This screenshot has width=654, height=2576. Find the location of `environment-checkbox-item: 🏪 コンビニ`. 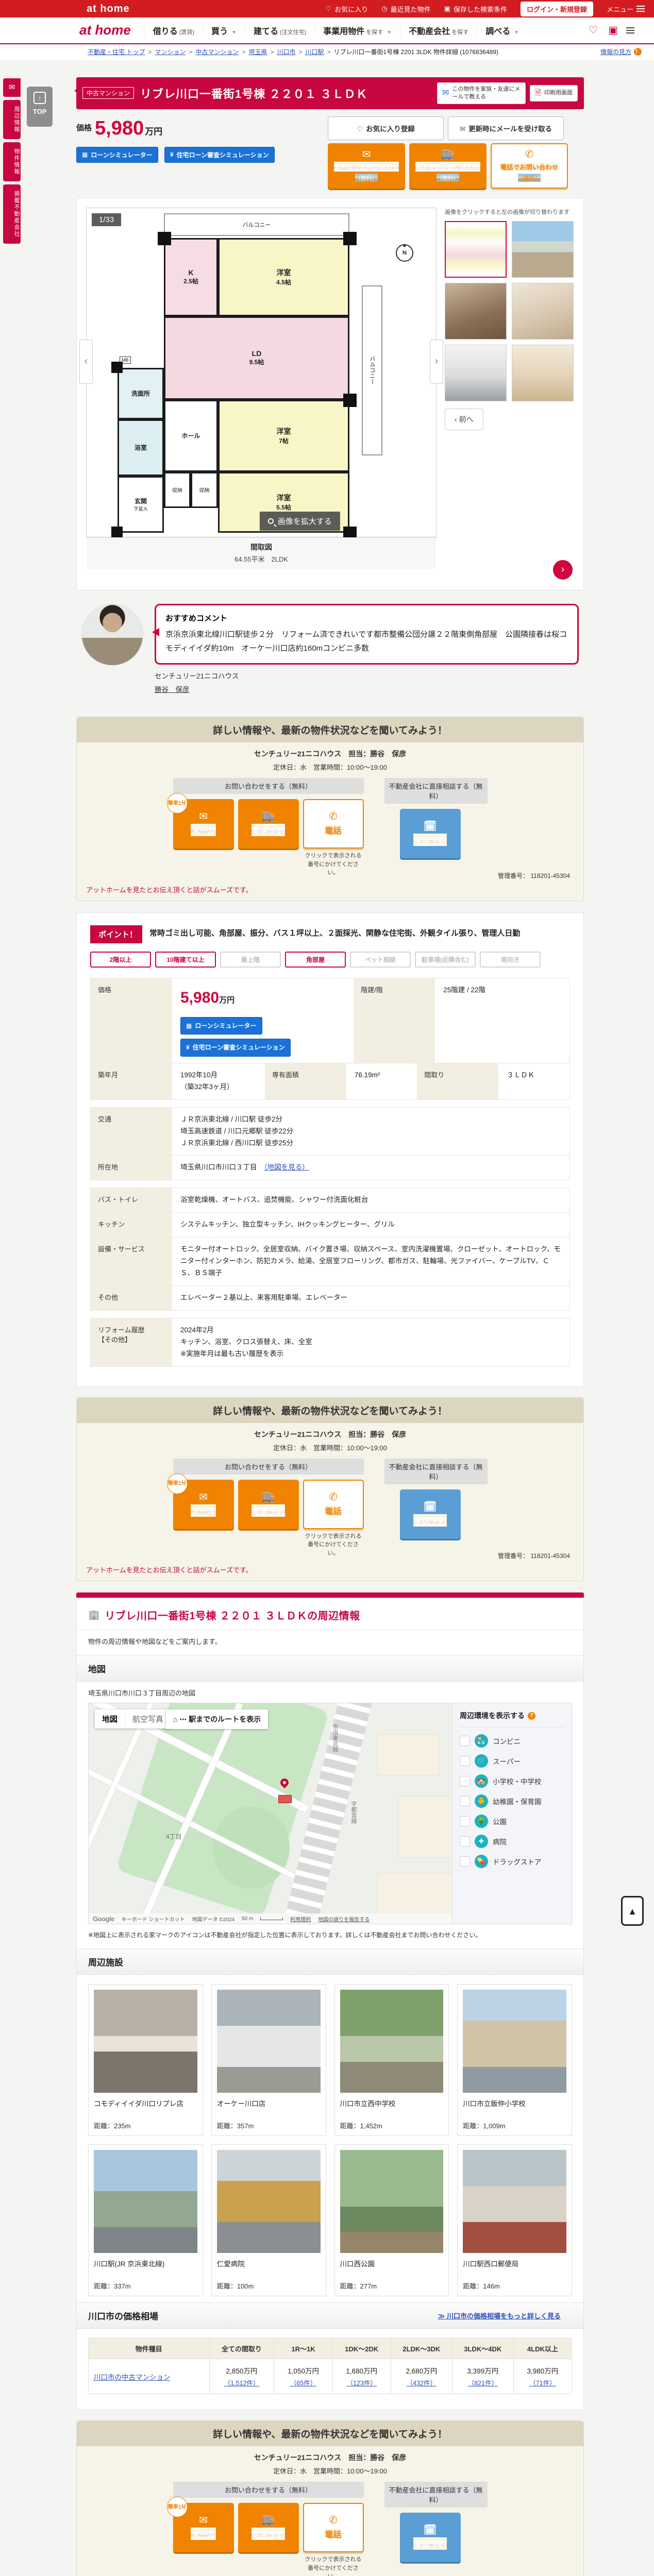

environment-checkbox-item: 🏪 コンビニ is located at coordinates (512, 1741).